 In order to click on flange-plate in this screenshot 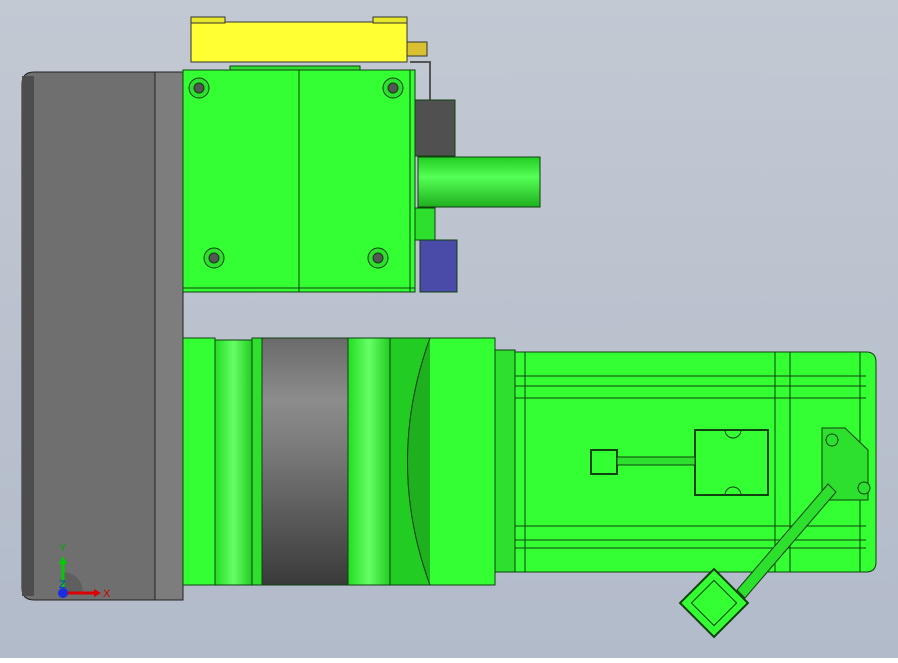, I will do `click(102, 336)`.